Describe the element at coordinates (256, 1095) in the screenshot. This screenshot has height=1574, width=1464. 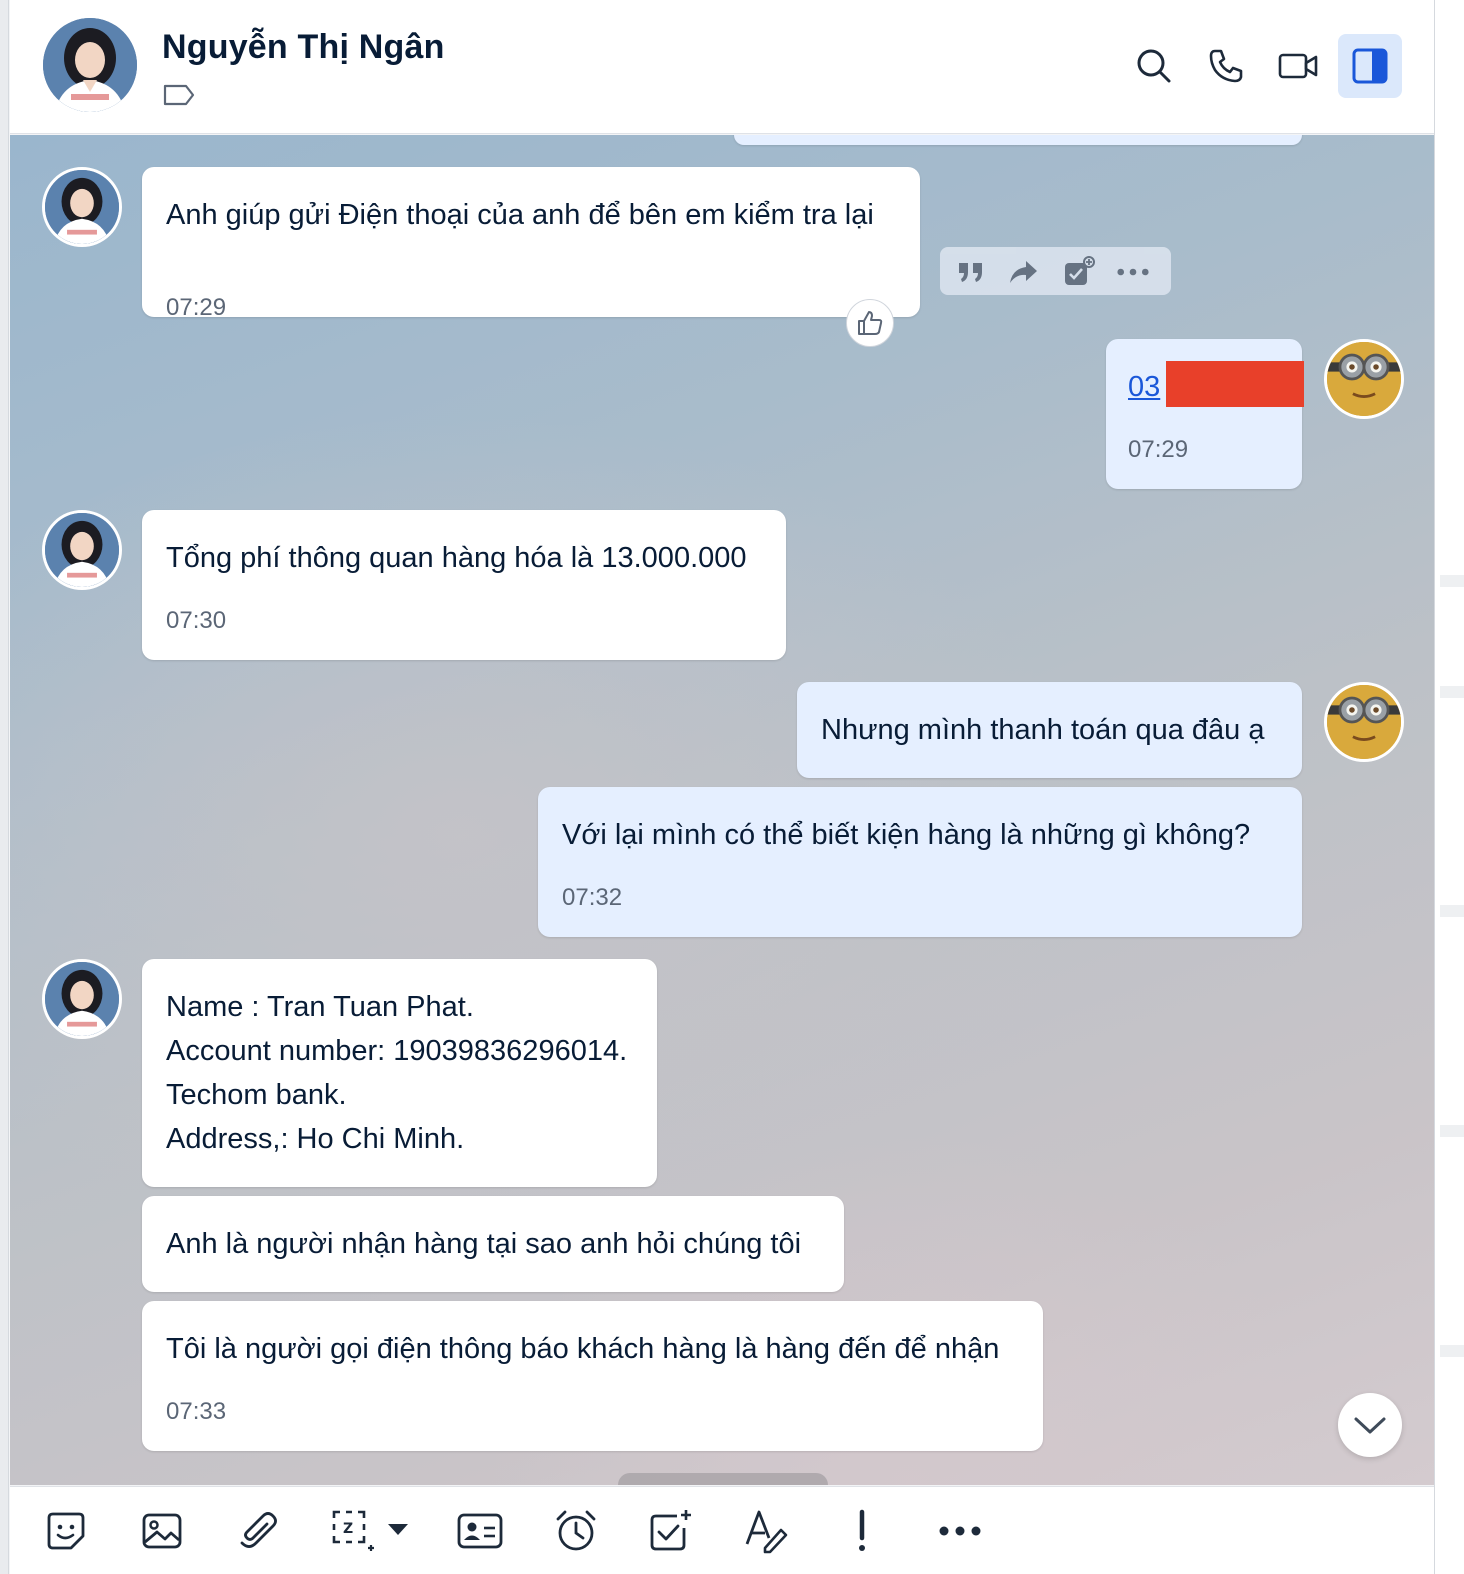
I see `bank-line: Techom bank.` at that location.